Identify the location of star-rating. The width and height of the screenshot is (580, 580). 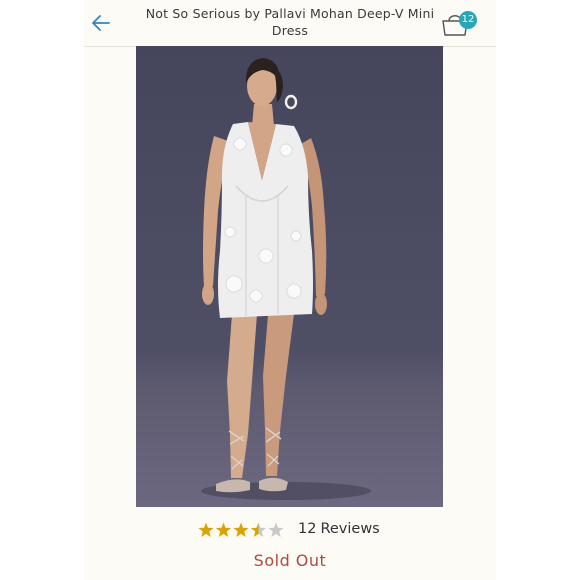
(241, 529).